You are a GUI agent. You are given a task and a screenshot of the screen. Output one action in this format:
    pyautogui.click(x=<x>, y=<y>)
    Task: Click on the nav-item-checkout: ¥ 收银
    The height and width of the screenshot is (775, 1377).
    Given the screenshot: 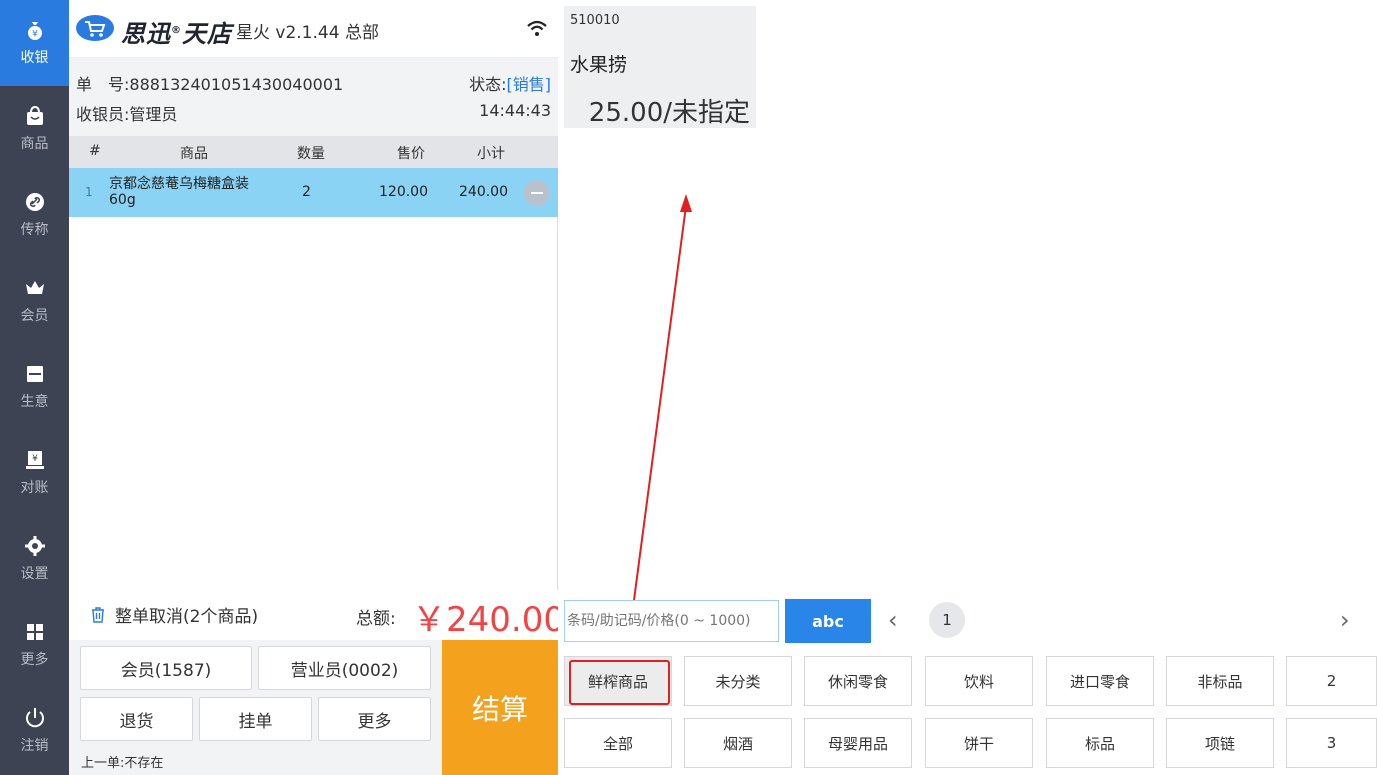 What is the action you would take?
    pyautogui.click(x=34, y=43)
    